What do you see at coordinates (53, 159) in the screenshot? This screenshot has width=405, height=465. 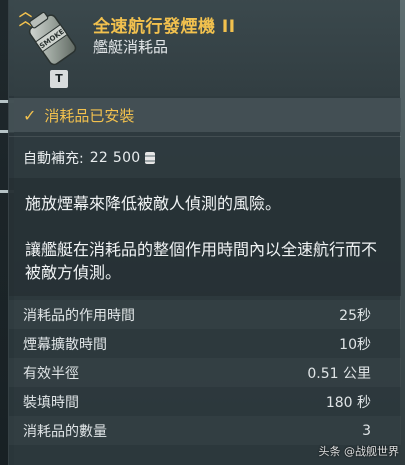 I see `resupply-label: 自動補充:` at bounding box center [53, 159].